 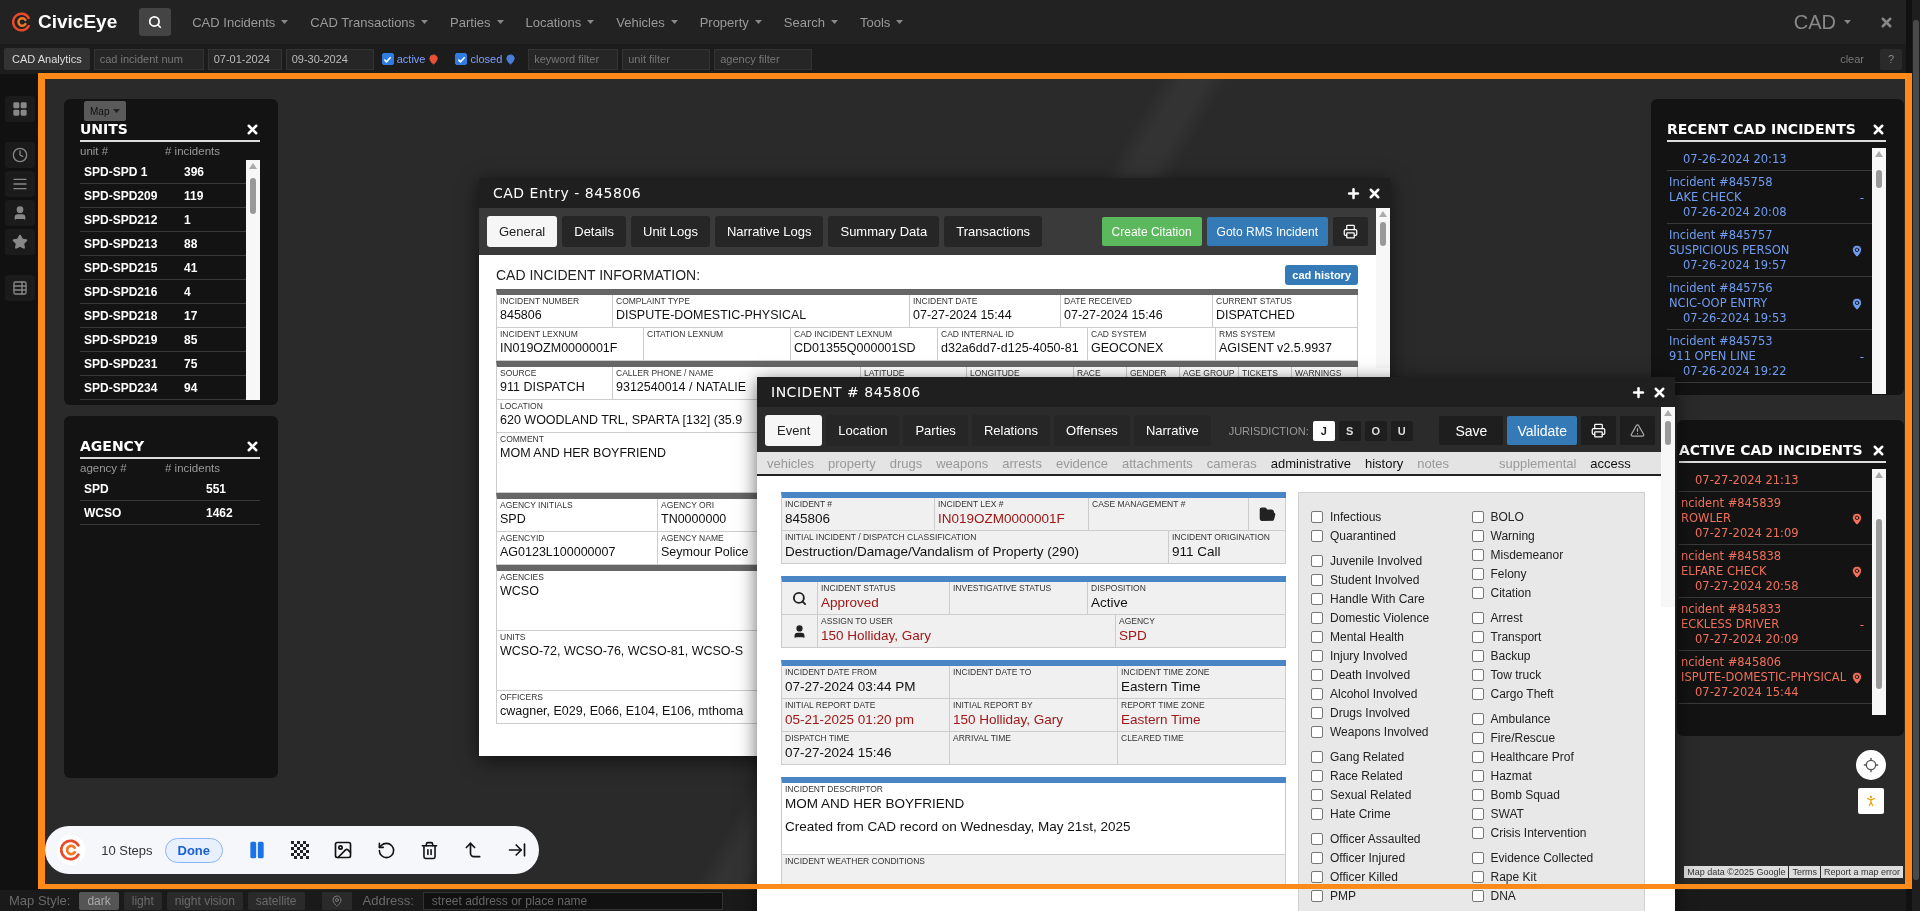 I want to click on tab: Details, so click(x=594, y=231).